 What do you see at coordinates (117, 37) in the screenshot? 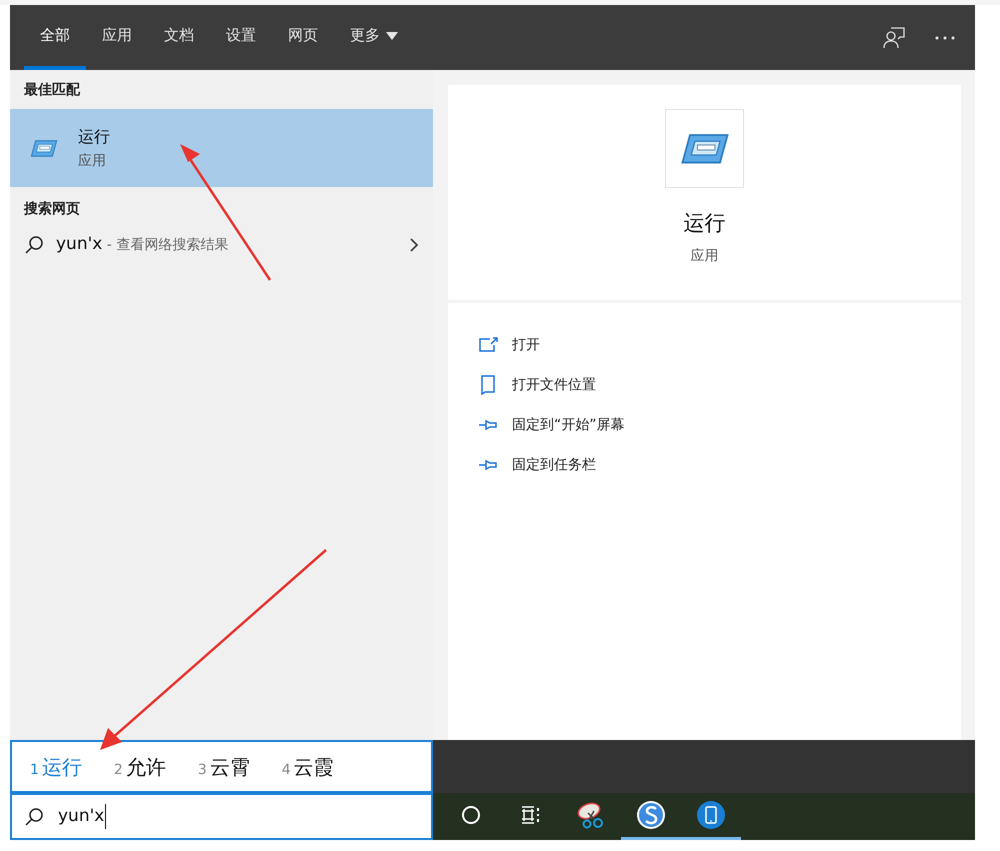
I see `filter-tab: 应用` at bounding box center [117, 37].